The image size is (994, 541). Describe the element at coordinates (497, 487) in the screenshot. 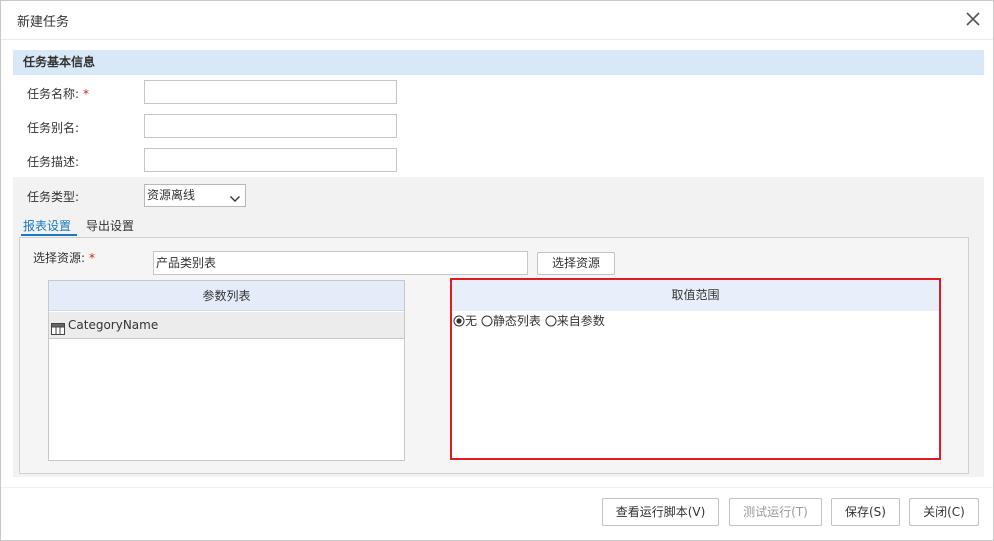

I see `footer-divider` at that location.